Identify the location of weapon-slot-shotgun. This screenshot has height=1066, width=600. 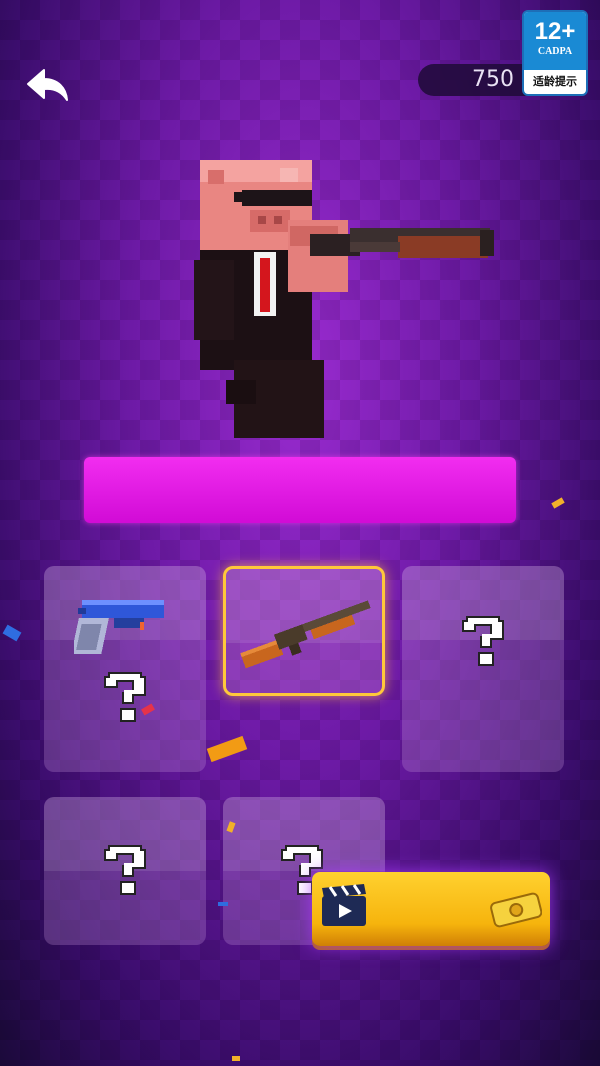
(304, 631).